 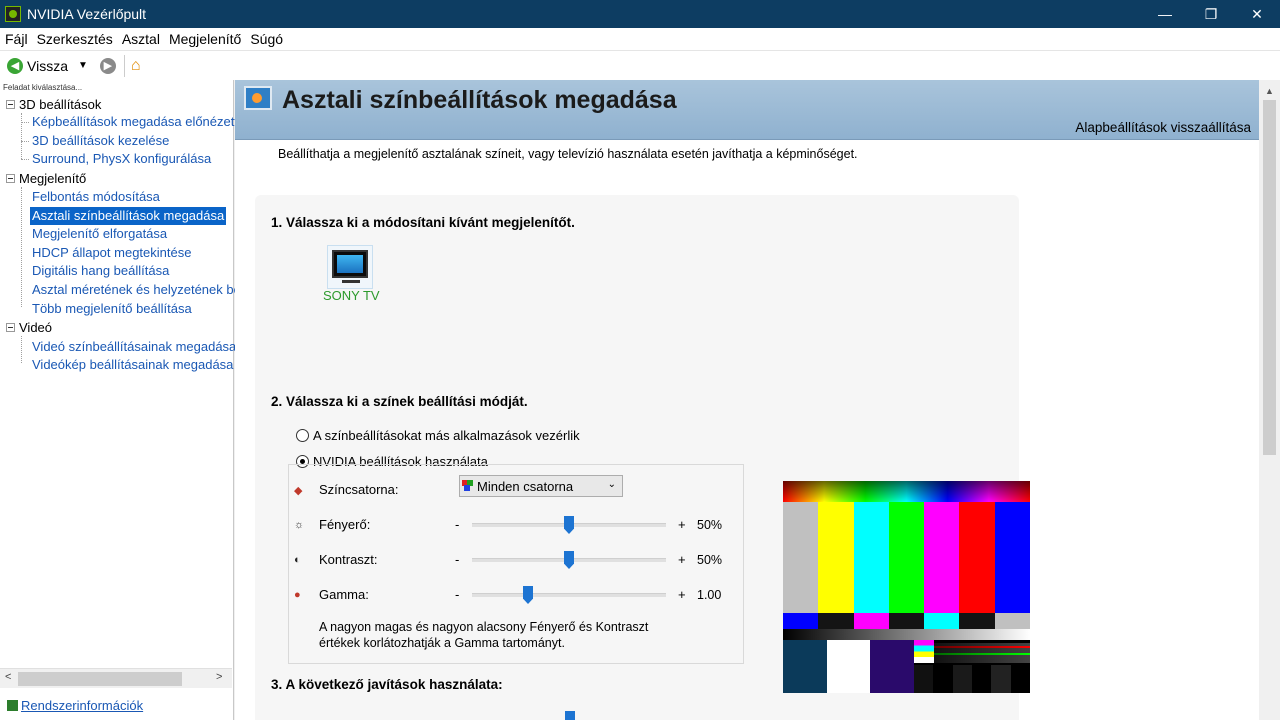 What do you see at coordinates (457, 594) in the screenshot?
I see `gamma-decrease: -` at bounding box center [457, 594].